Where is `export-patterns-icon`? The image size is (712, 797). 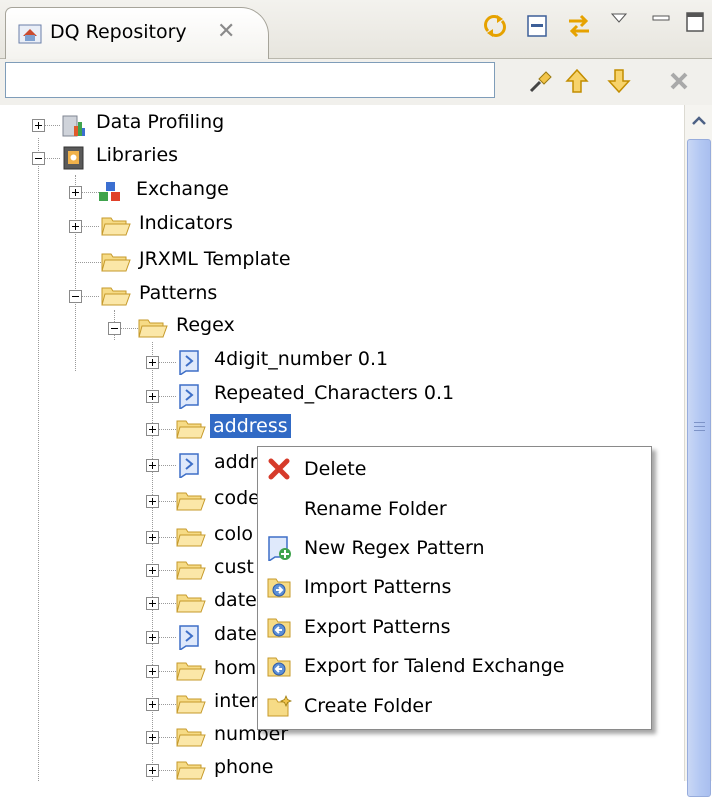 export-patterns-icon is located at coordinates (279, 627).